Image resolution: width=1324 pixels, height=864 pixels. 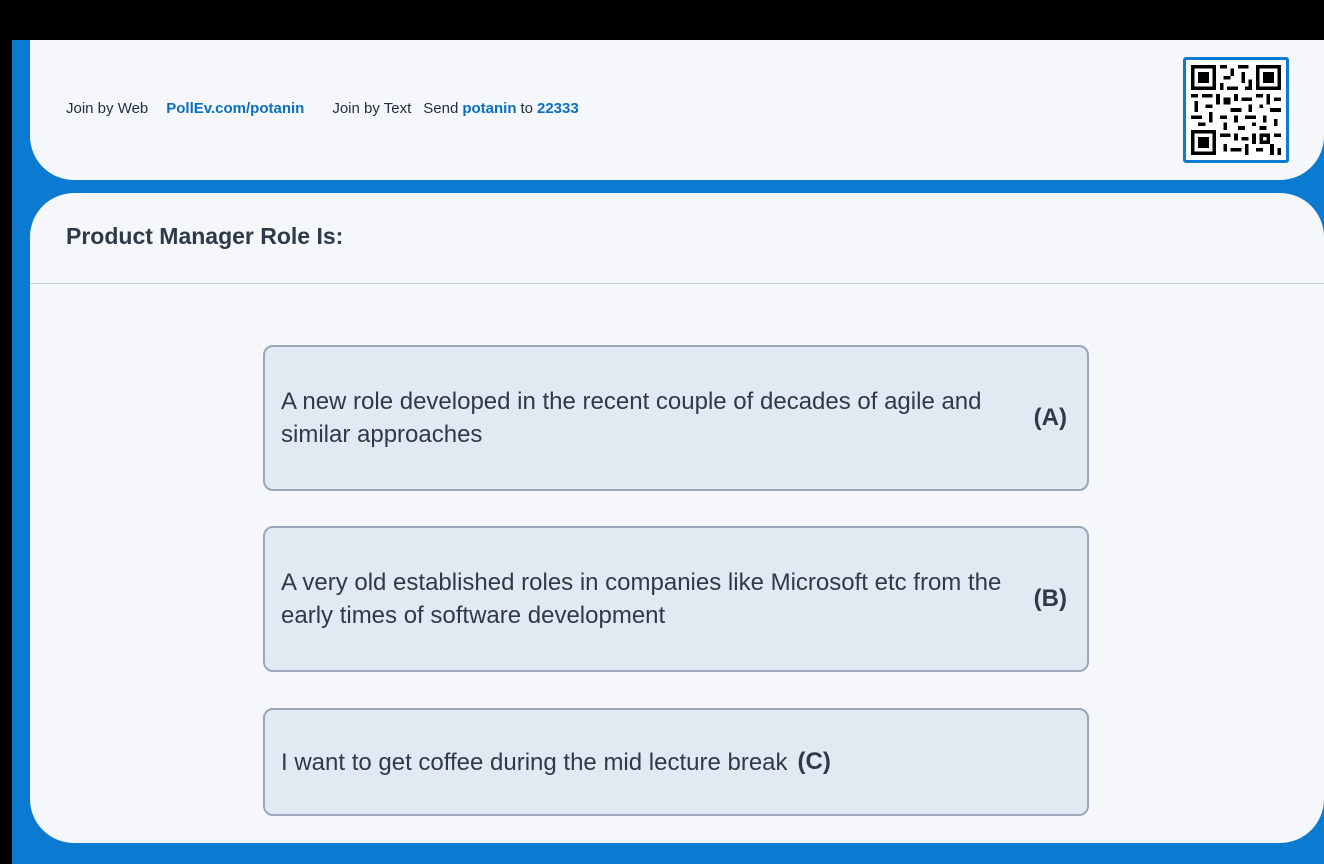 I want to click on qr-code-icon, so click(x=1236, y=110).